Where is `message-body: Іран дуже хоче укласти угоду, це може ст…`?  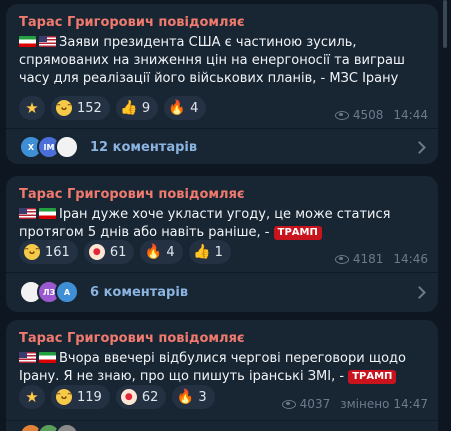 message-body: Іран дуже хоче укласти угоду, це може ст… is located at coordinates (205, 223).